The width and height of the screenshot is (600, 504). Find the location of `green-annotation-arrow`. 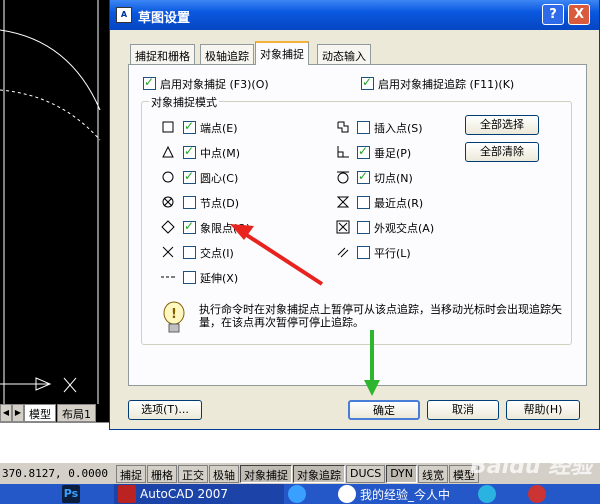

green-annotation-arrow is located at coordinates (372, 363).